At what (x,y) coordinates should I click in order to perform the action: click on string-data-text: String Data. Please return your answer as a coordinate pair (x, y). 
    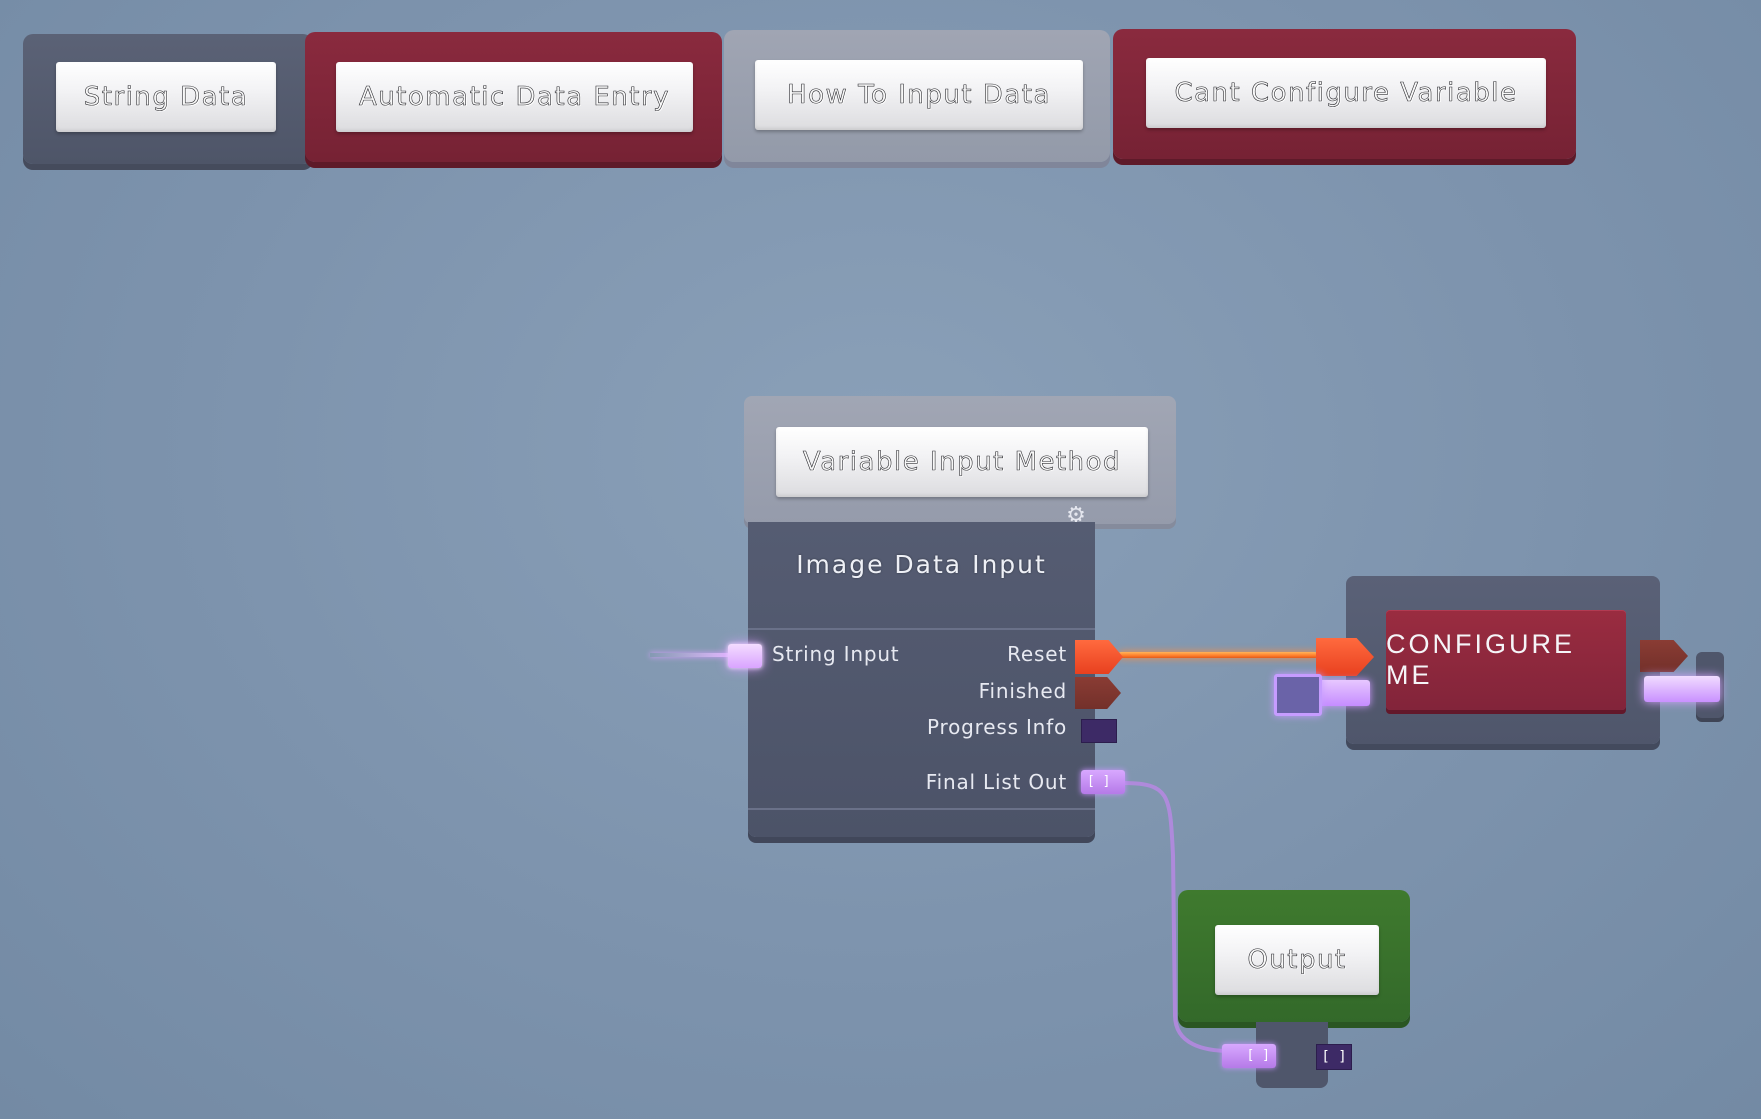
    Looking at the image, I should click on (166, 97).